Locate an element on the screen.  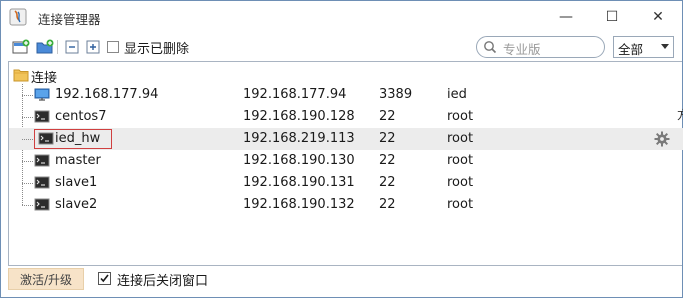
filter-select: 全部 is located at coordinates (643, 47).